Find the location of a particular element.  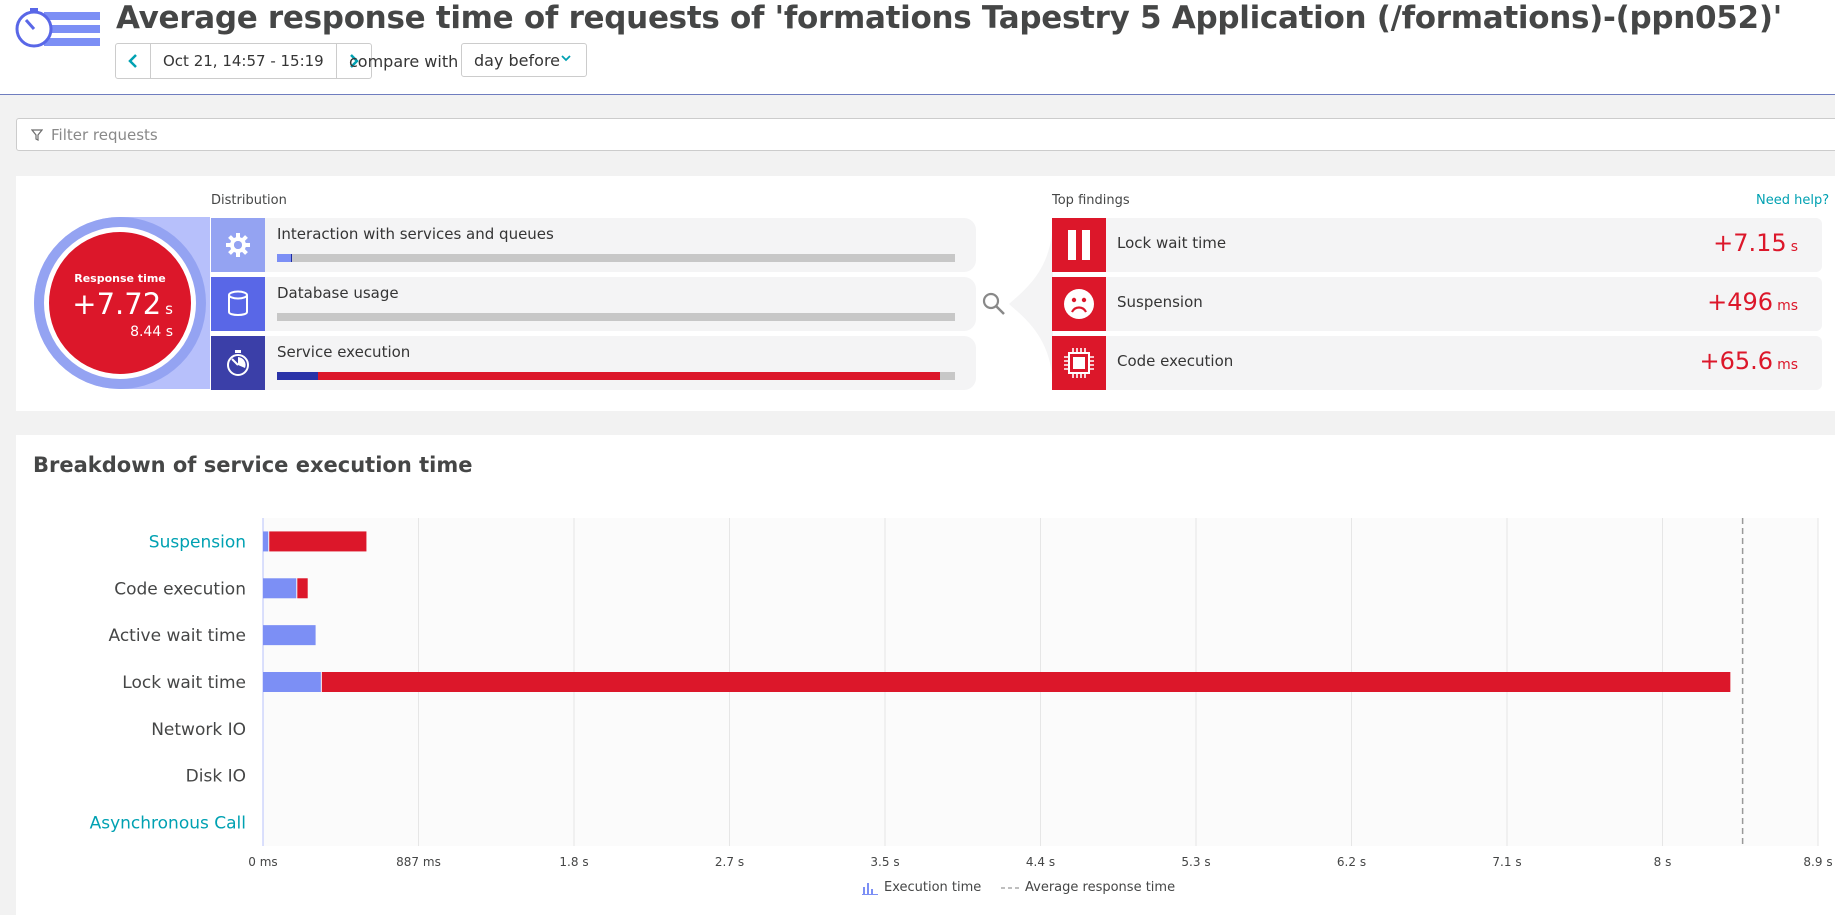

category-label: Lock wait time is located at coordinates (184, 683).